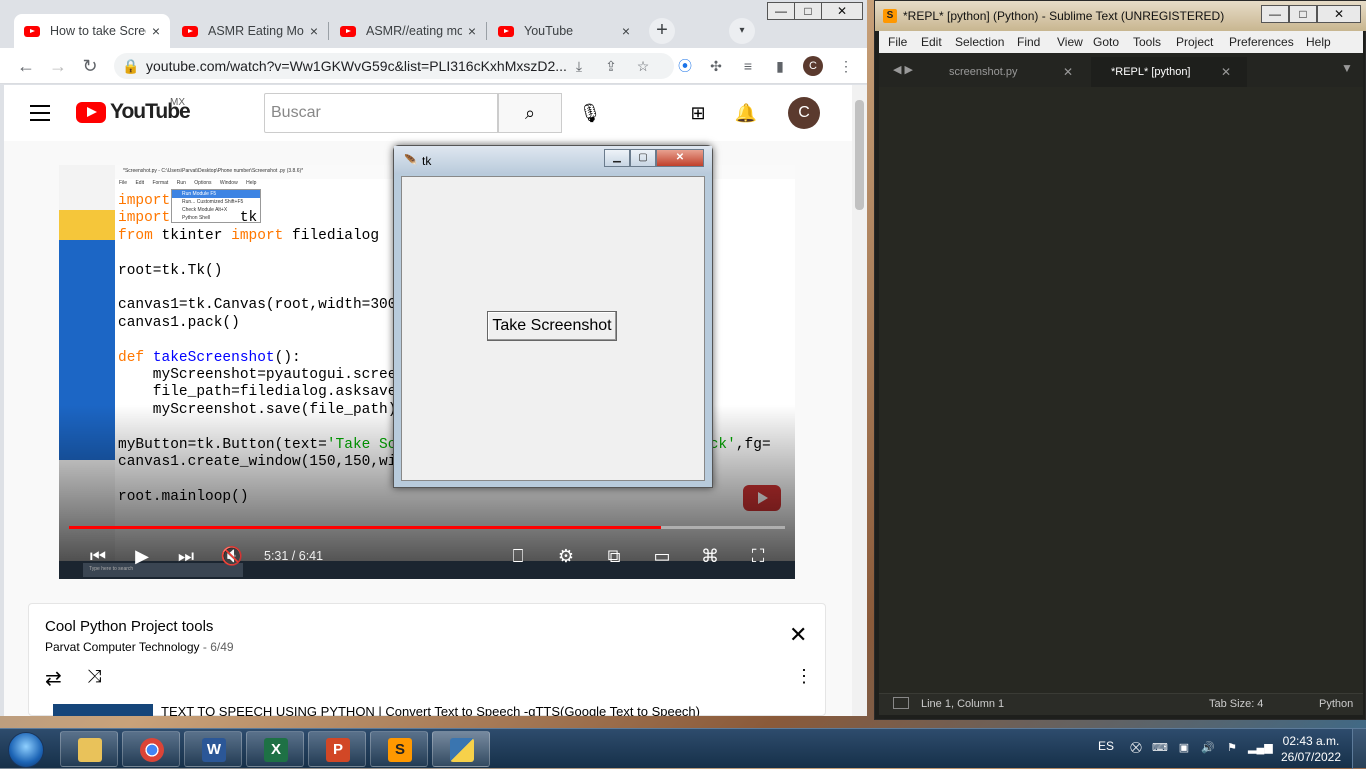 This screenshot has height=769, width=1366. Describe the element at coordinates (579, 66) in the screenshot. I see `download-icon: ⤓` at that location.